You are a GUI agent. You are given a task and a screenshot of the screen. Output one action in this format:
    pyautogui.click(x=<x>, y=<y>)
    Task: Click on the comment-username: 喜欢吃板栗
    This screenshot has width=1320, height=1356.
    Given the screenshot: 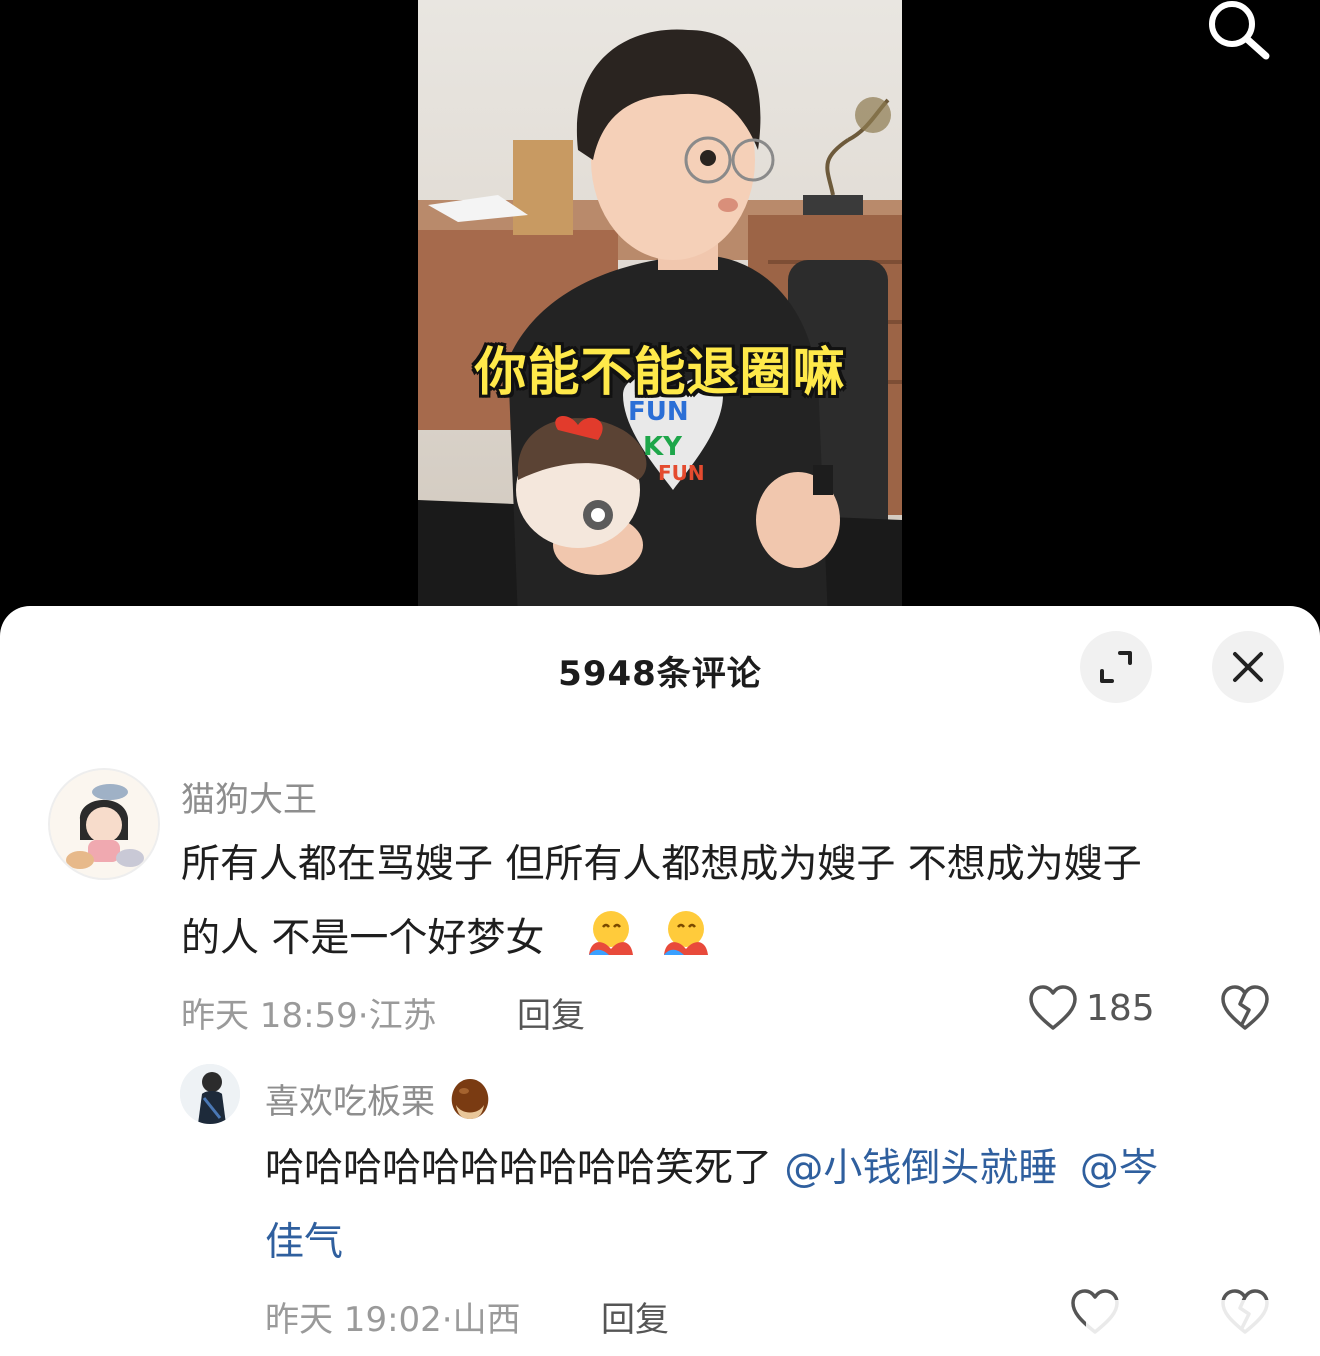 What is the action you would take?
    pyautogui.click(x=379, y=1098)
    